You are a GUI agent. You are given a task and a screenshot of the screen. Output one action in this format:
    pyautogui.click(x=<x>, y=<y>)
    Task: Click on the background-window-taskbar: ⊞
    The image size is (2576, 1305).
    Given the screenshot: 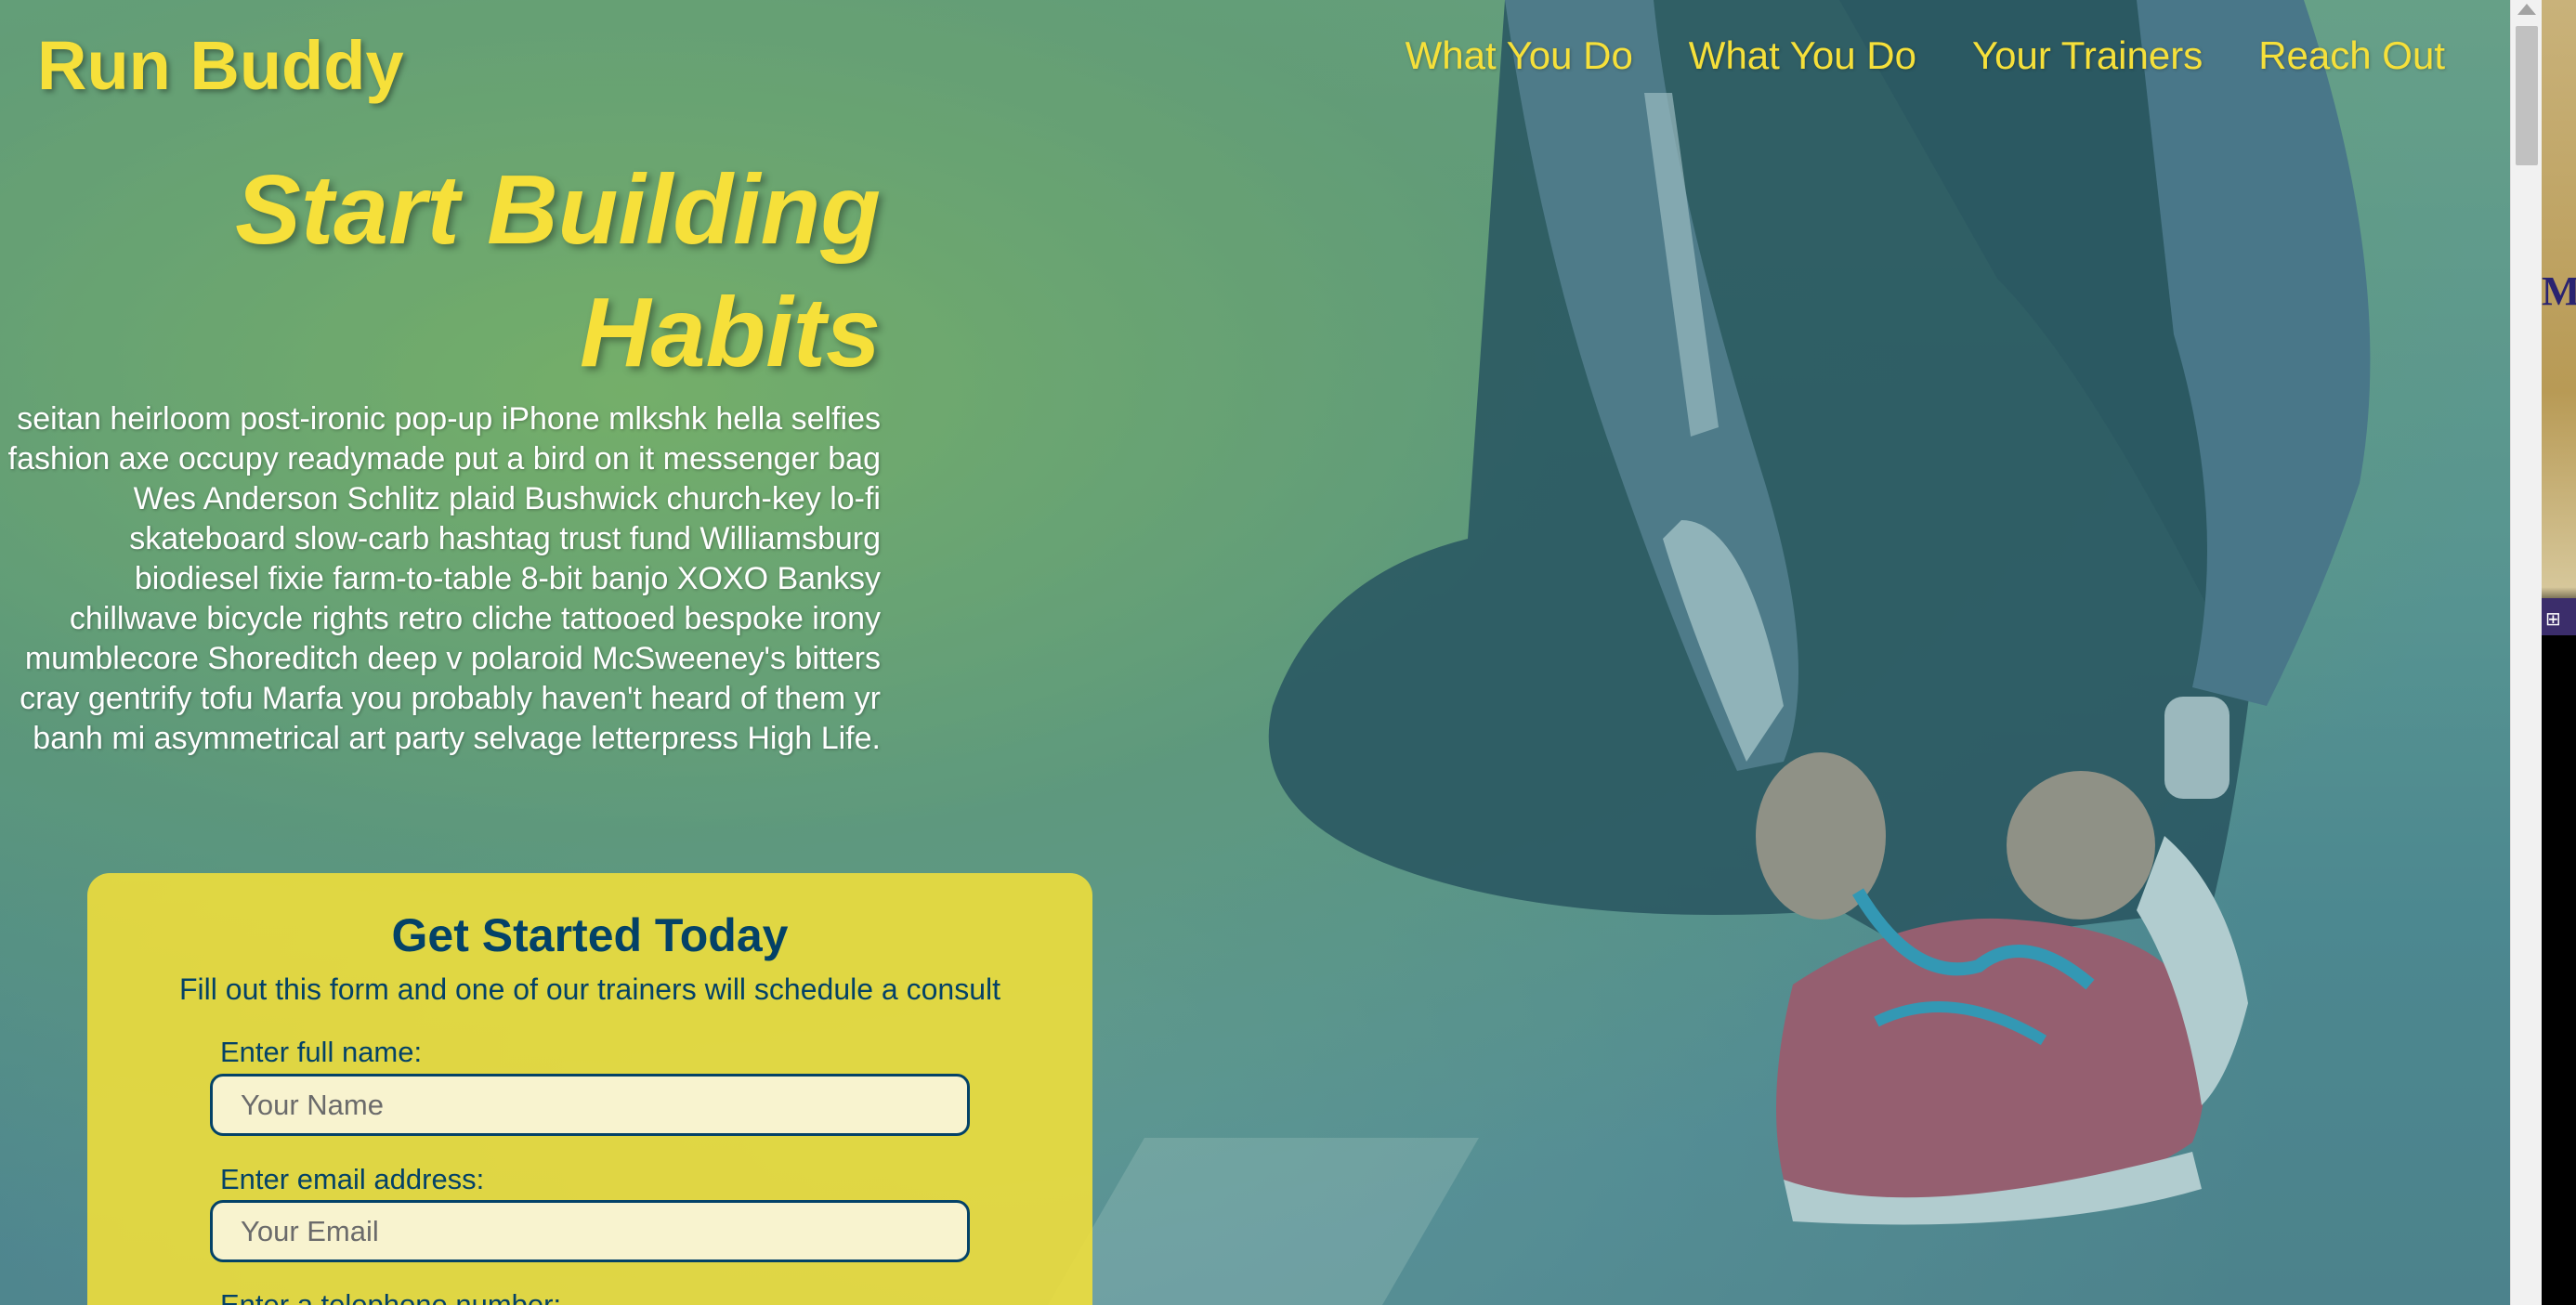 What is the action you would take?
    pyautogui.click(x=2559, y=616)
    